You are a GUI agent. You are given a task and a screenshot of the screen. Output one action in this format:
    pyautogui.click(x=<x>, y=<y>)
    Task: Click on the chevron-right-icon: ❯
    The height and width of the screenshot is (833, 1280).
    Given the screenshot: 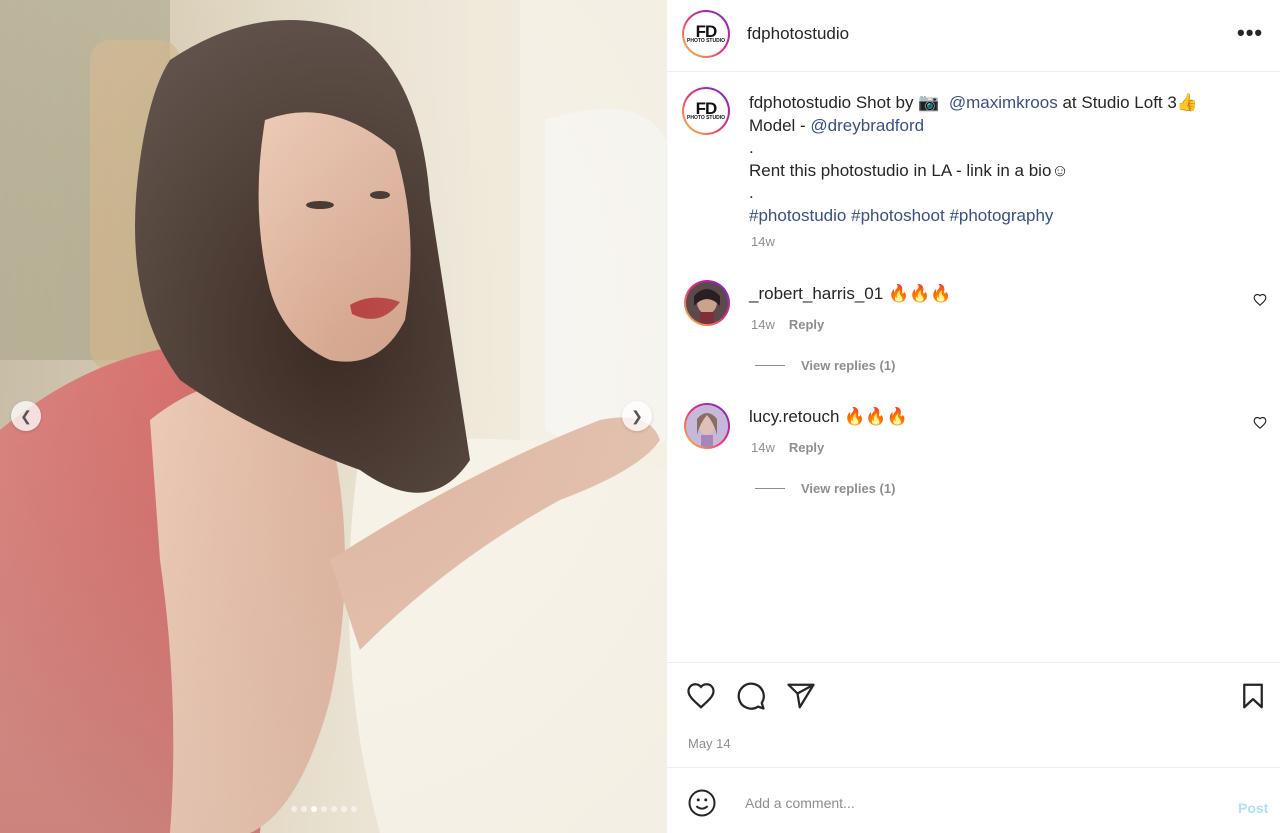 What is the action you would take?
    pyautogui.click(x=637, y=415)
    